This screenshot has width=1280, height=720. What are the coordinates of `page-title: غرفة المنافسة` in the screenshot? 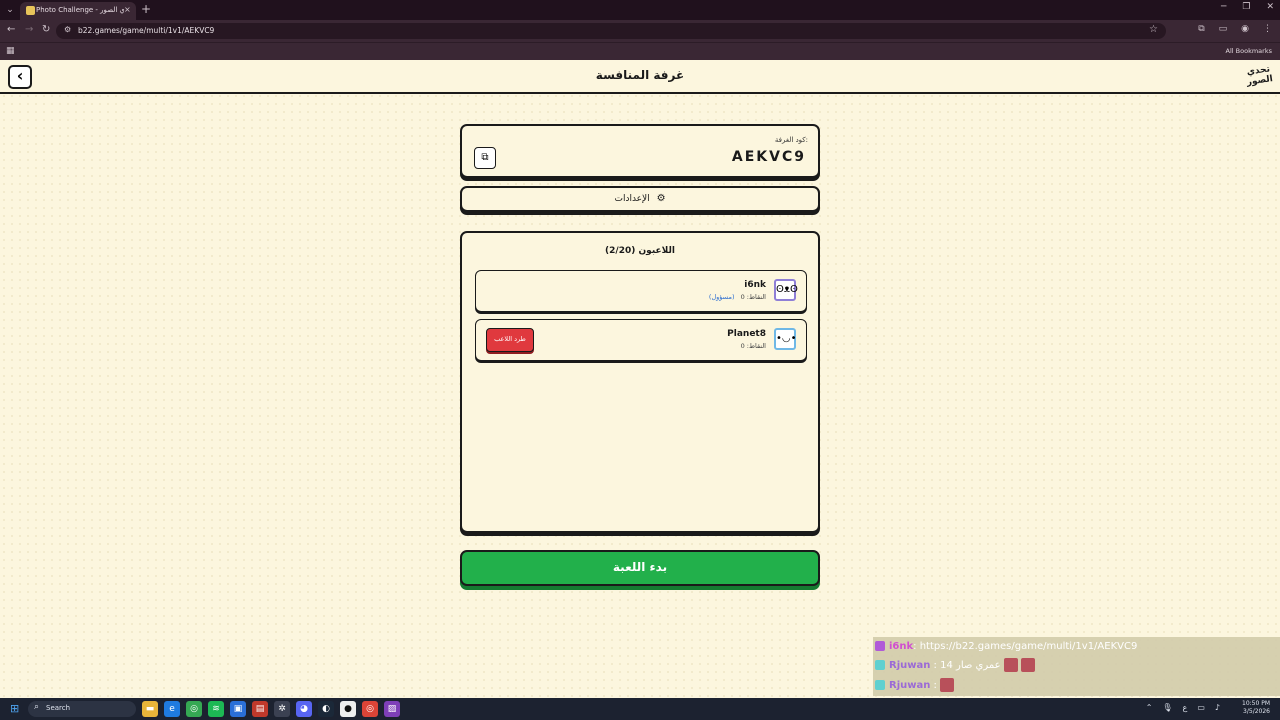 It's located at (640, 75).